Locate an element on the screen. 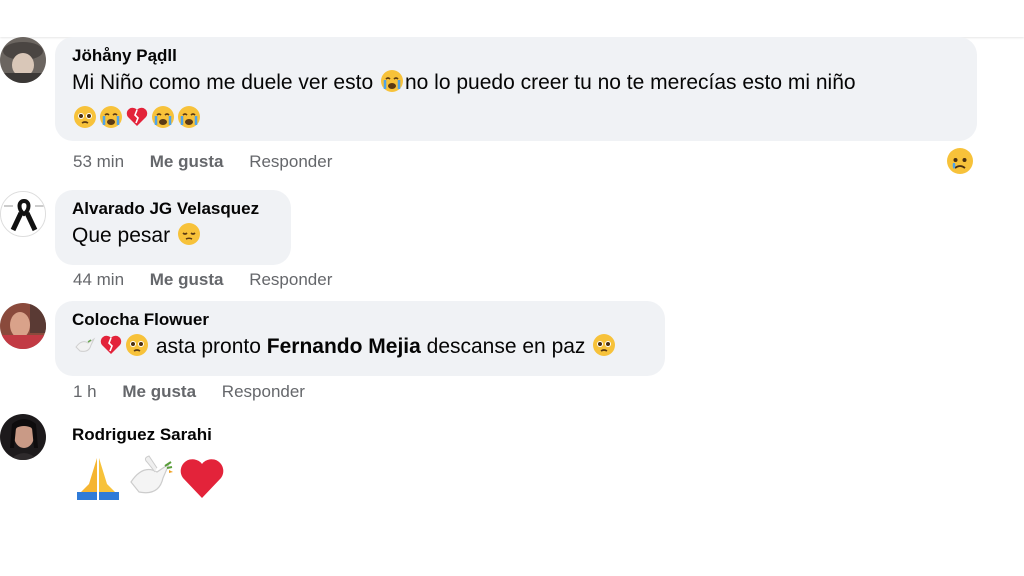 Image resolution: width=1024 pixels, height=576 pixels. comment-content: Rodriguez Sarahi is located at coordinates (141, 431).